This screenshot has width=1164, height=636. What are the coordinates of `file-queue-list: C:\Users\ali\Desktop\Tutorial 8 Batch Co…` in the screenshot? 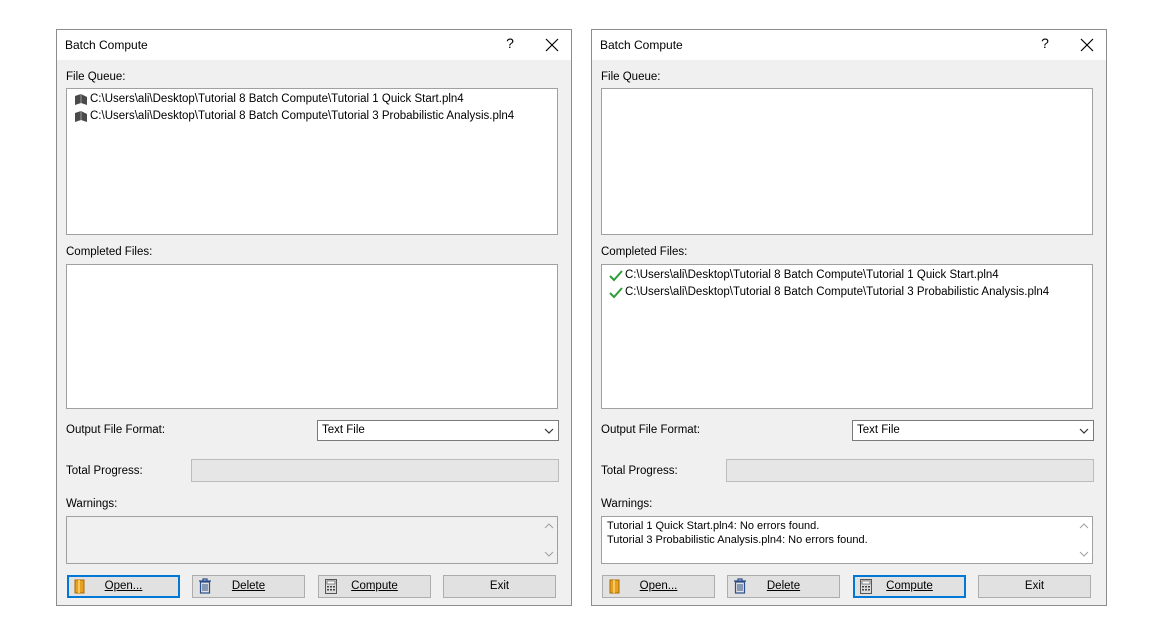 It's located at (312, 161).